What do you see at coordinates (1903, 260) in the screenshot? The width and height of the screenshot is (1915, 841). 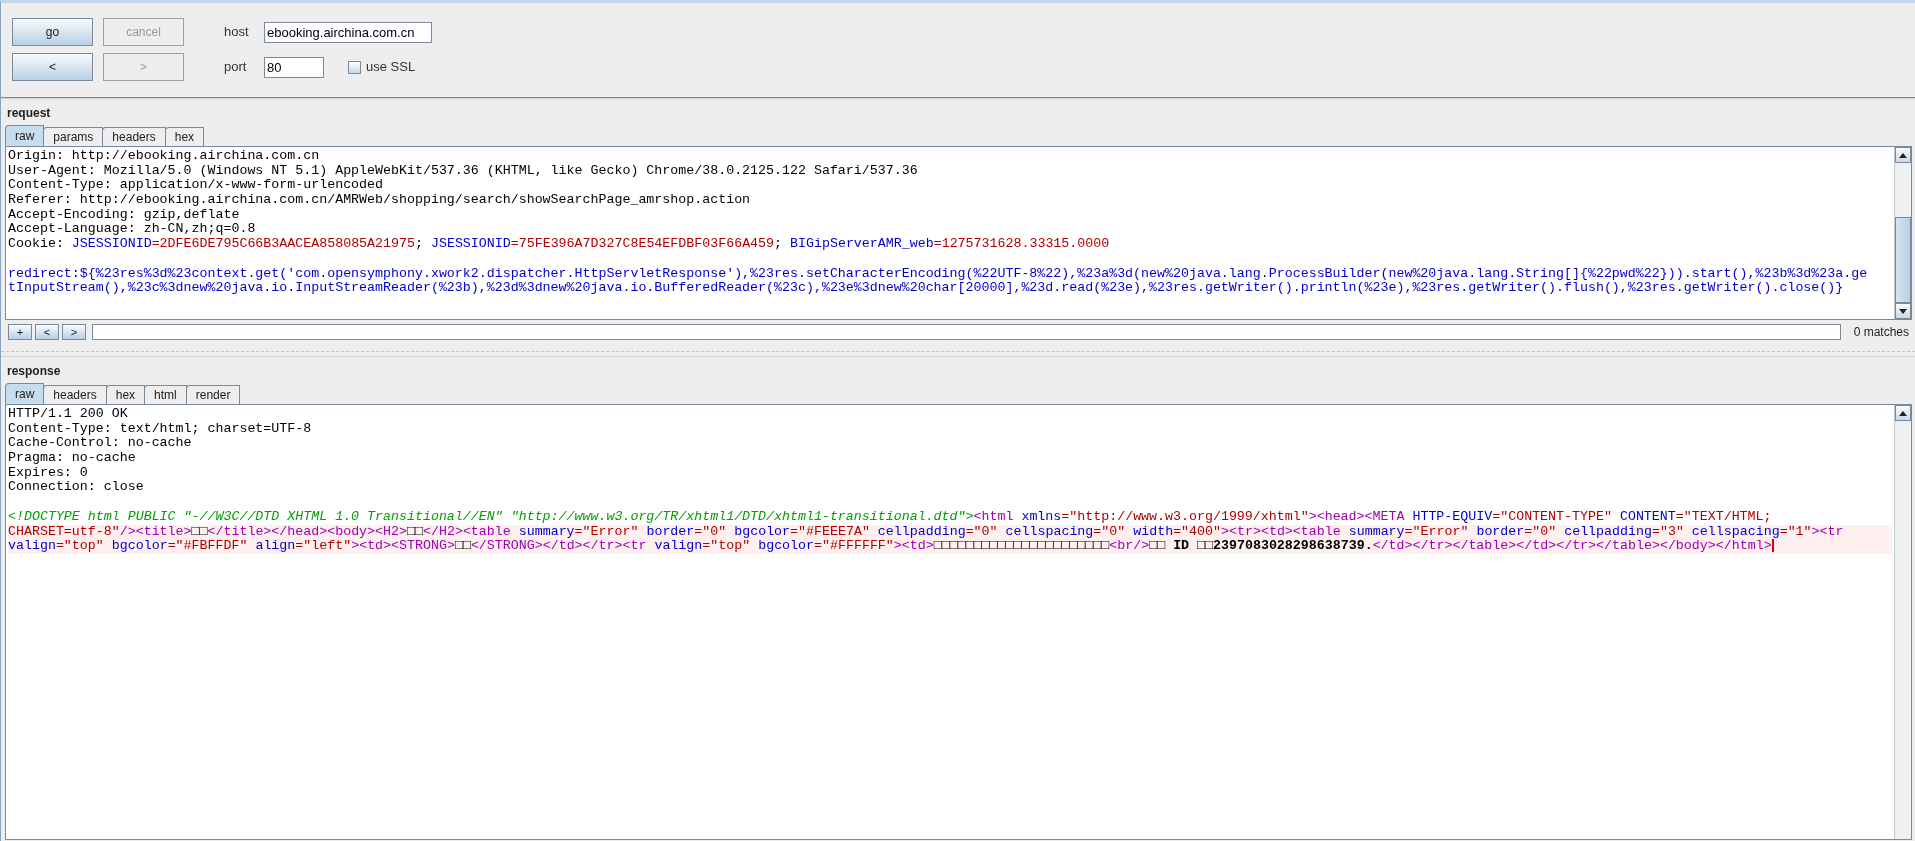 I see `scrollbar-thumb` at bounding box center [1903, 260].